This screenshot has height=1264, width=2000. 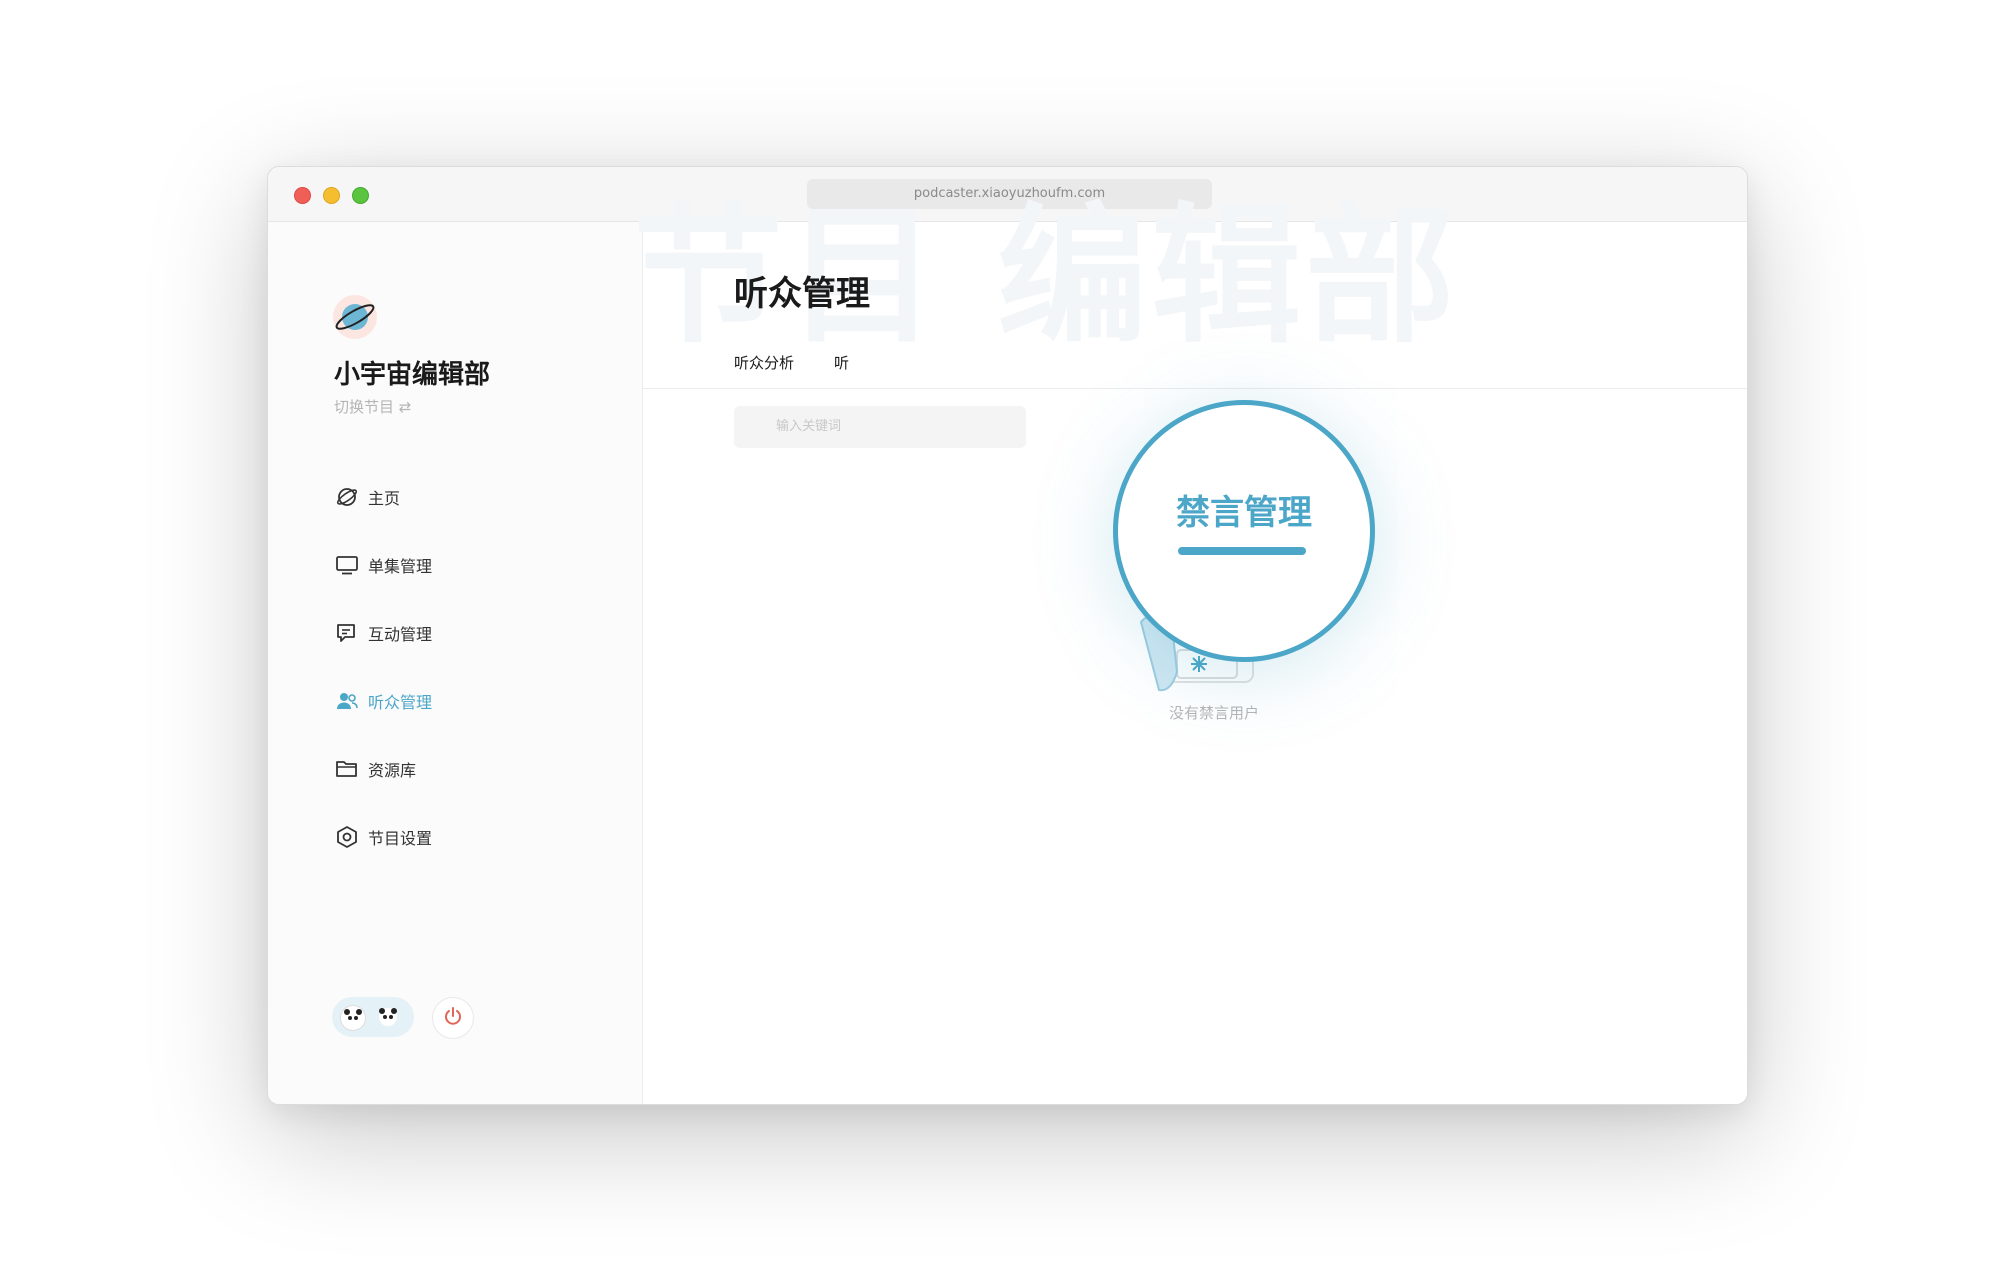 What do you see at coordinates (347, 837) in the screenshot?
I see `hexagon-settings-icon` at bounding box center [347, 837].